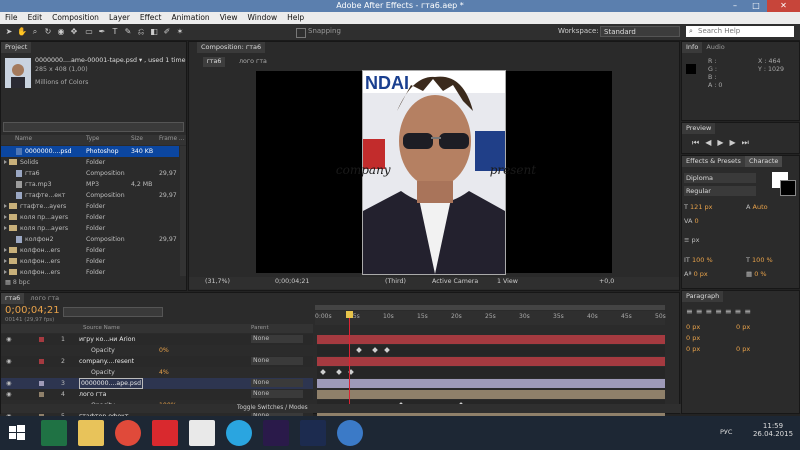 This screenshot has width=800, height=450. What do you see at coordinates (102, 32) in the screenshot?
I see `pen-tool-icon: ✒` at bounding box center [102, 32].